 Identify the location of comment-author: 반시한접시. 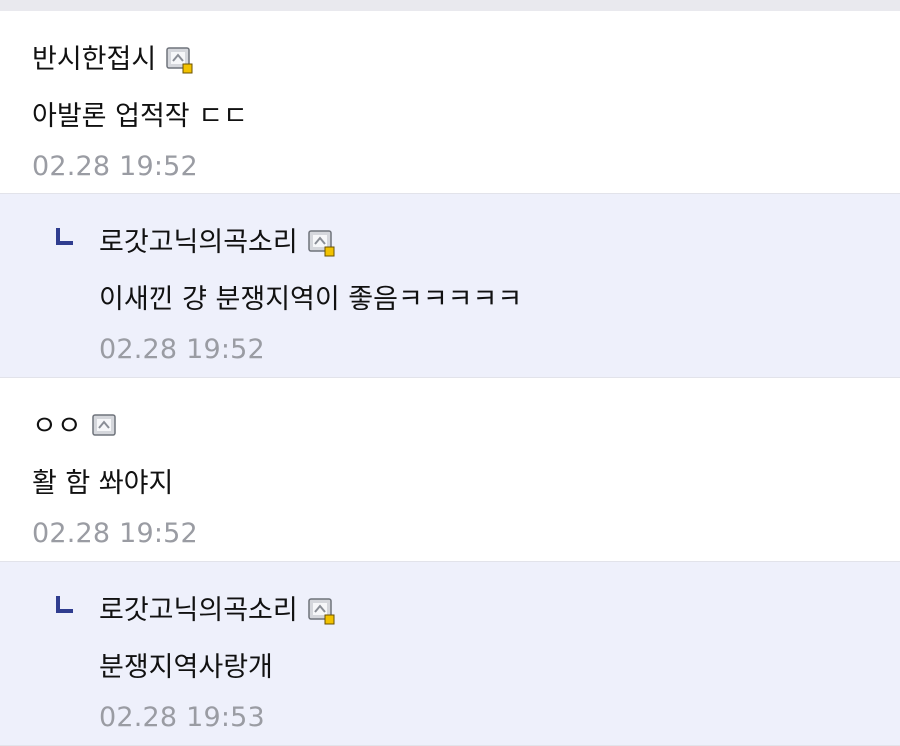
(112, 60).